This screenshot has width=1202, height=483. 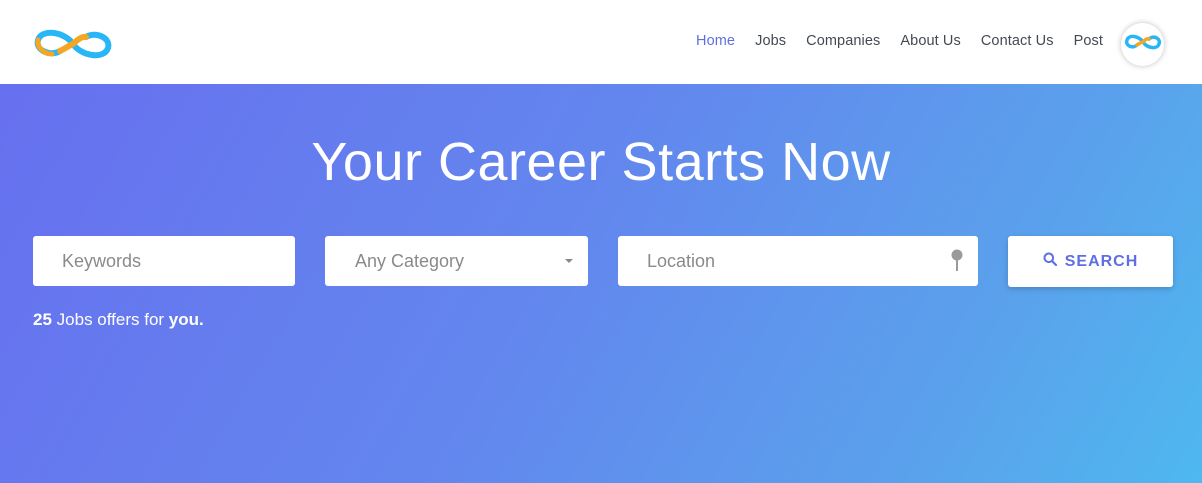 I want to click on keywords-input, so click(x=164, y=261).